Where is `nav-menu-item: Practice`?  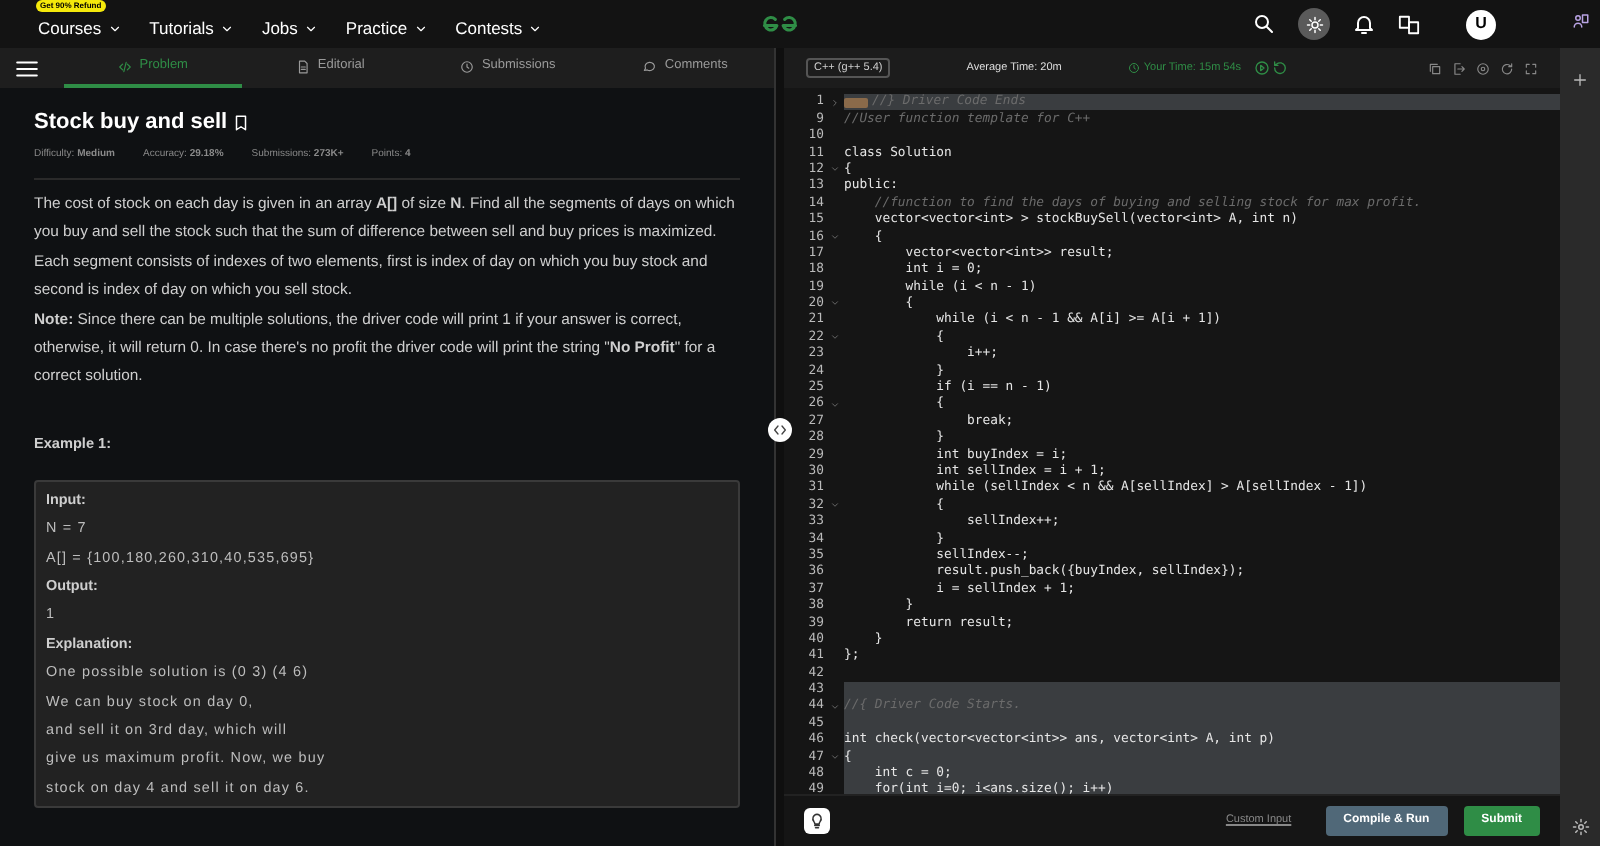
nav-menu-item: Practice is located at coordinates (386, 28).